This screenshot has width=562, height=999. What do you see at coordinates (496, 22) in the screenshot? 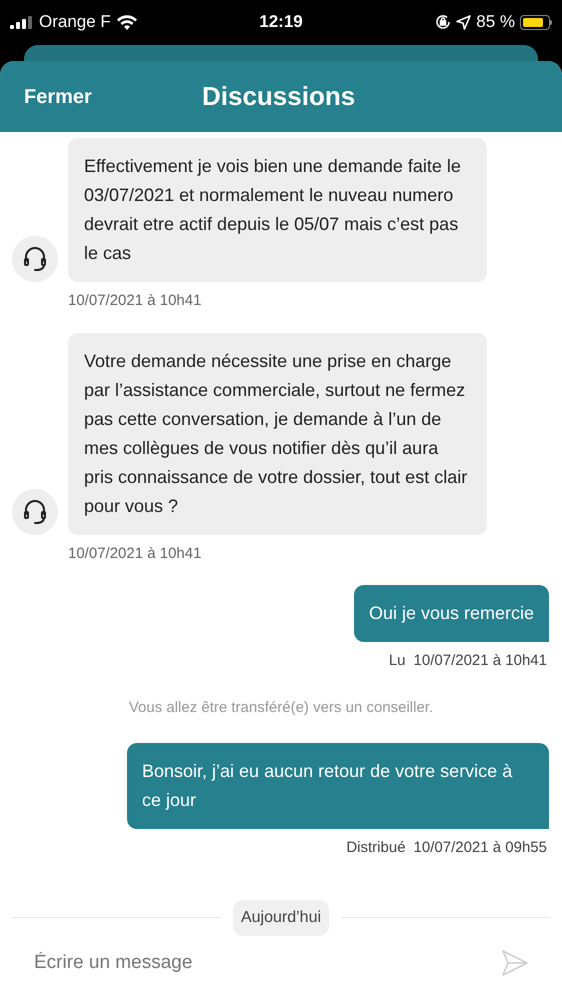
I see `battery-percentage: 85 %` at bounding box center [496, 22].